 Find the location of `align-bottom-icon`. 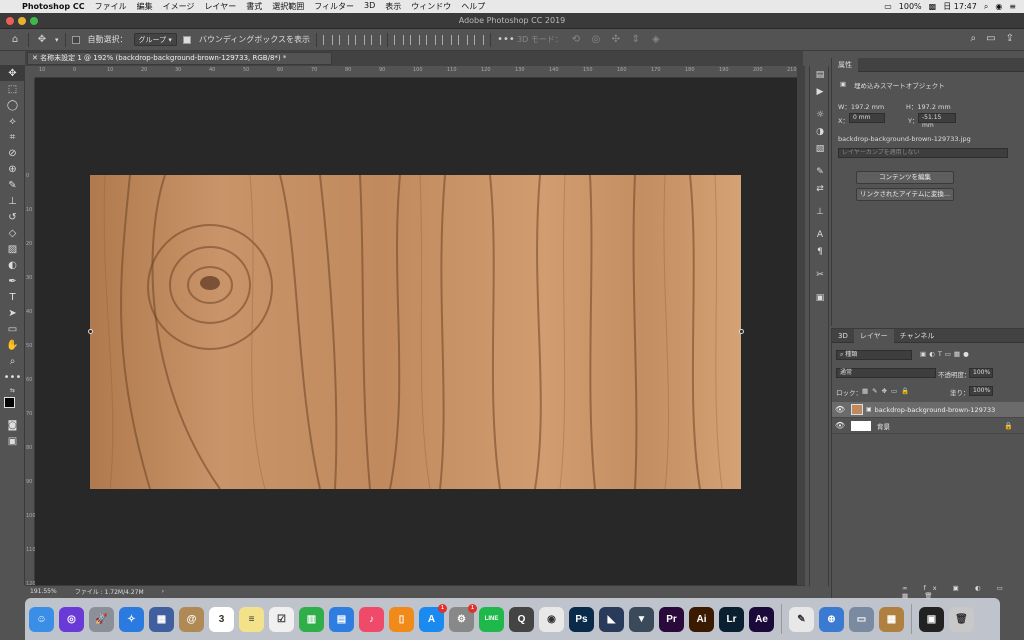

align-bottom-icon is located at coordinates (360, 39).